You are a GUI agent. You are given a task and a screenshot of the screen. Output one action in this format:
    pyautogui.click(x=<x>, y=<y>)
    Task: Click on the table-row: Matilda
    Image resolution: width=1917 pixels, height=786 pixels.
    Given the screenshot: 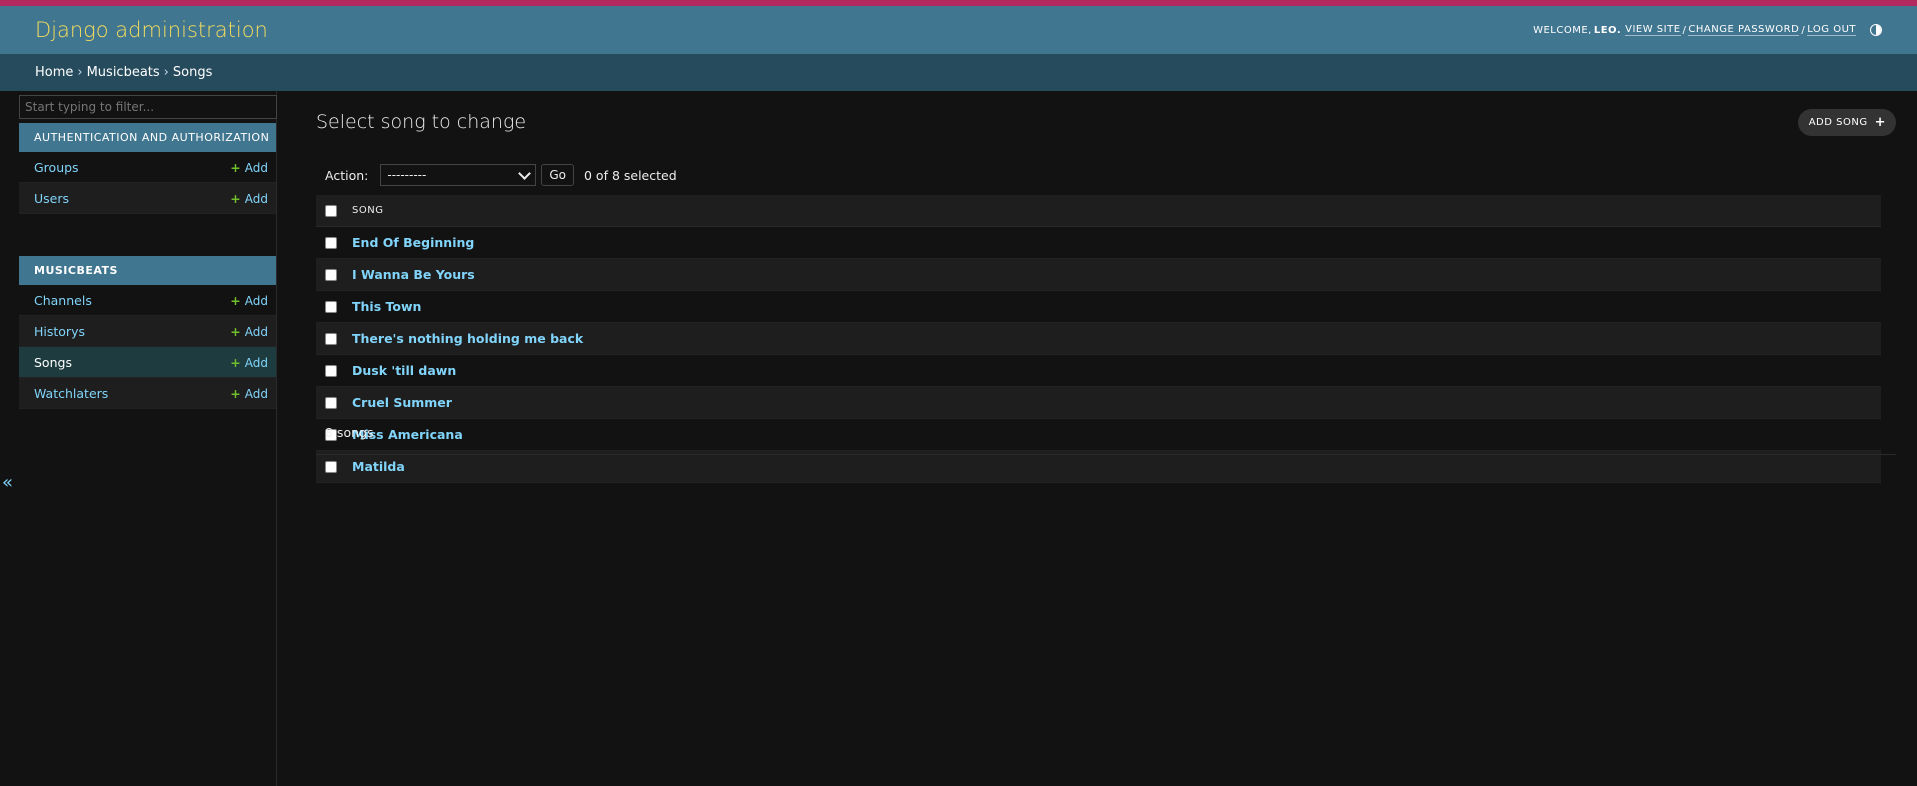 What is the action you would take?
    pyautogui.click(x=1098, y=467)
    